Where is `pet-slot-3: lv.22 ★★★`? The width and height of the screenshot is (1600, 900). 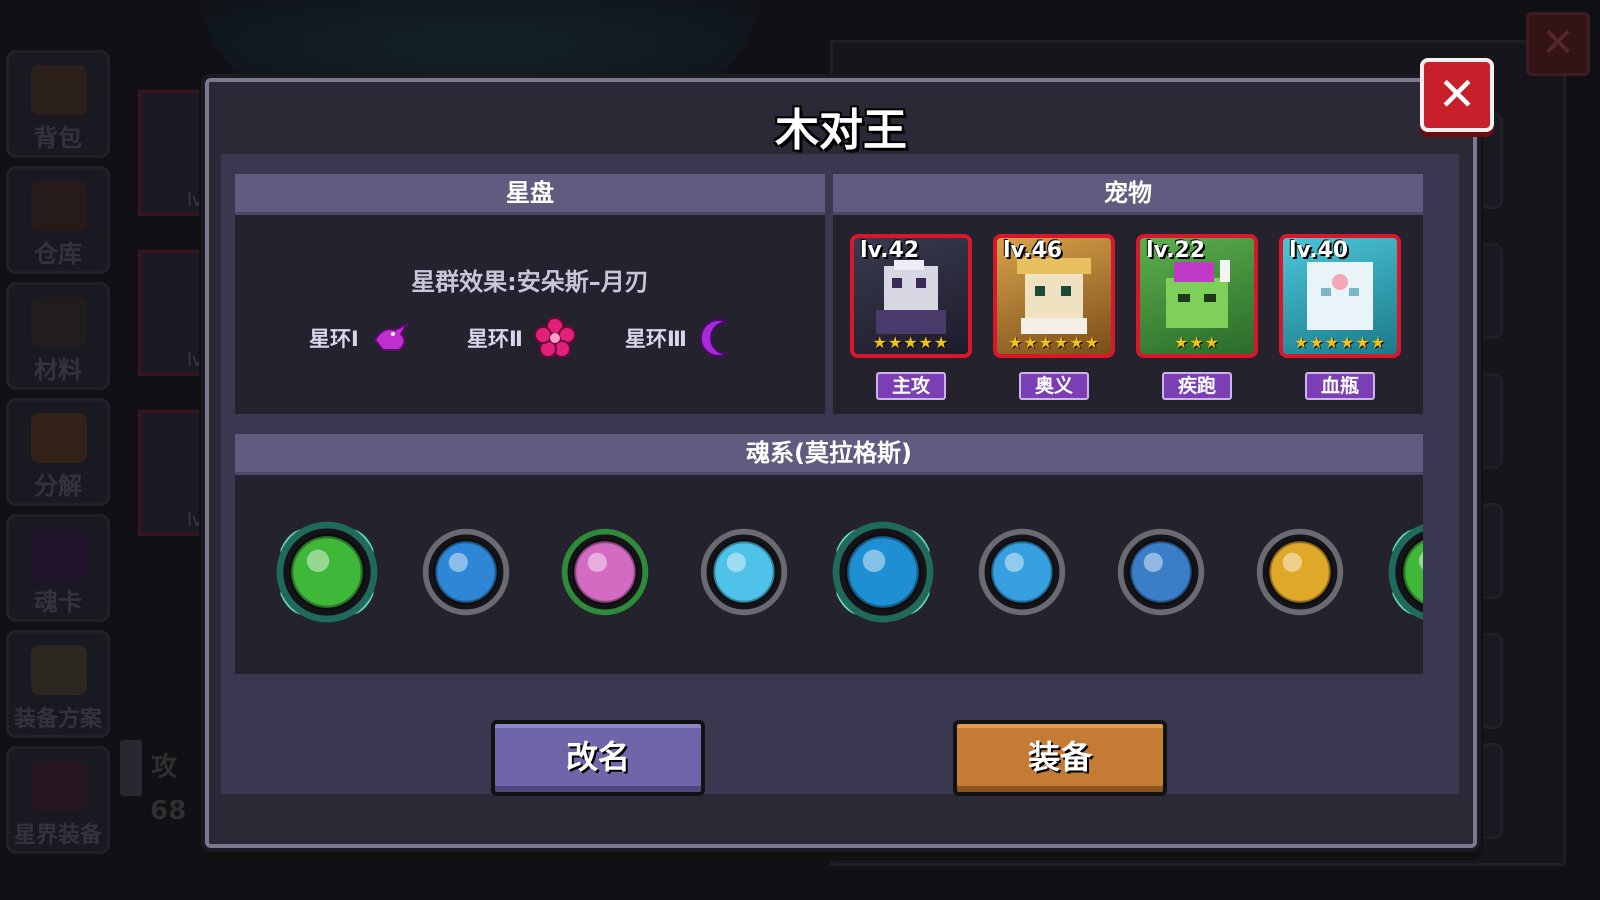 pet-slot-3: lv.22 ★★★ is located at coordinates (1197, 296).